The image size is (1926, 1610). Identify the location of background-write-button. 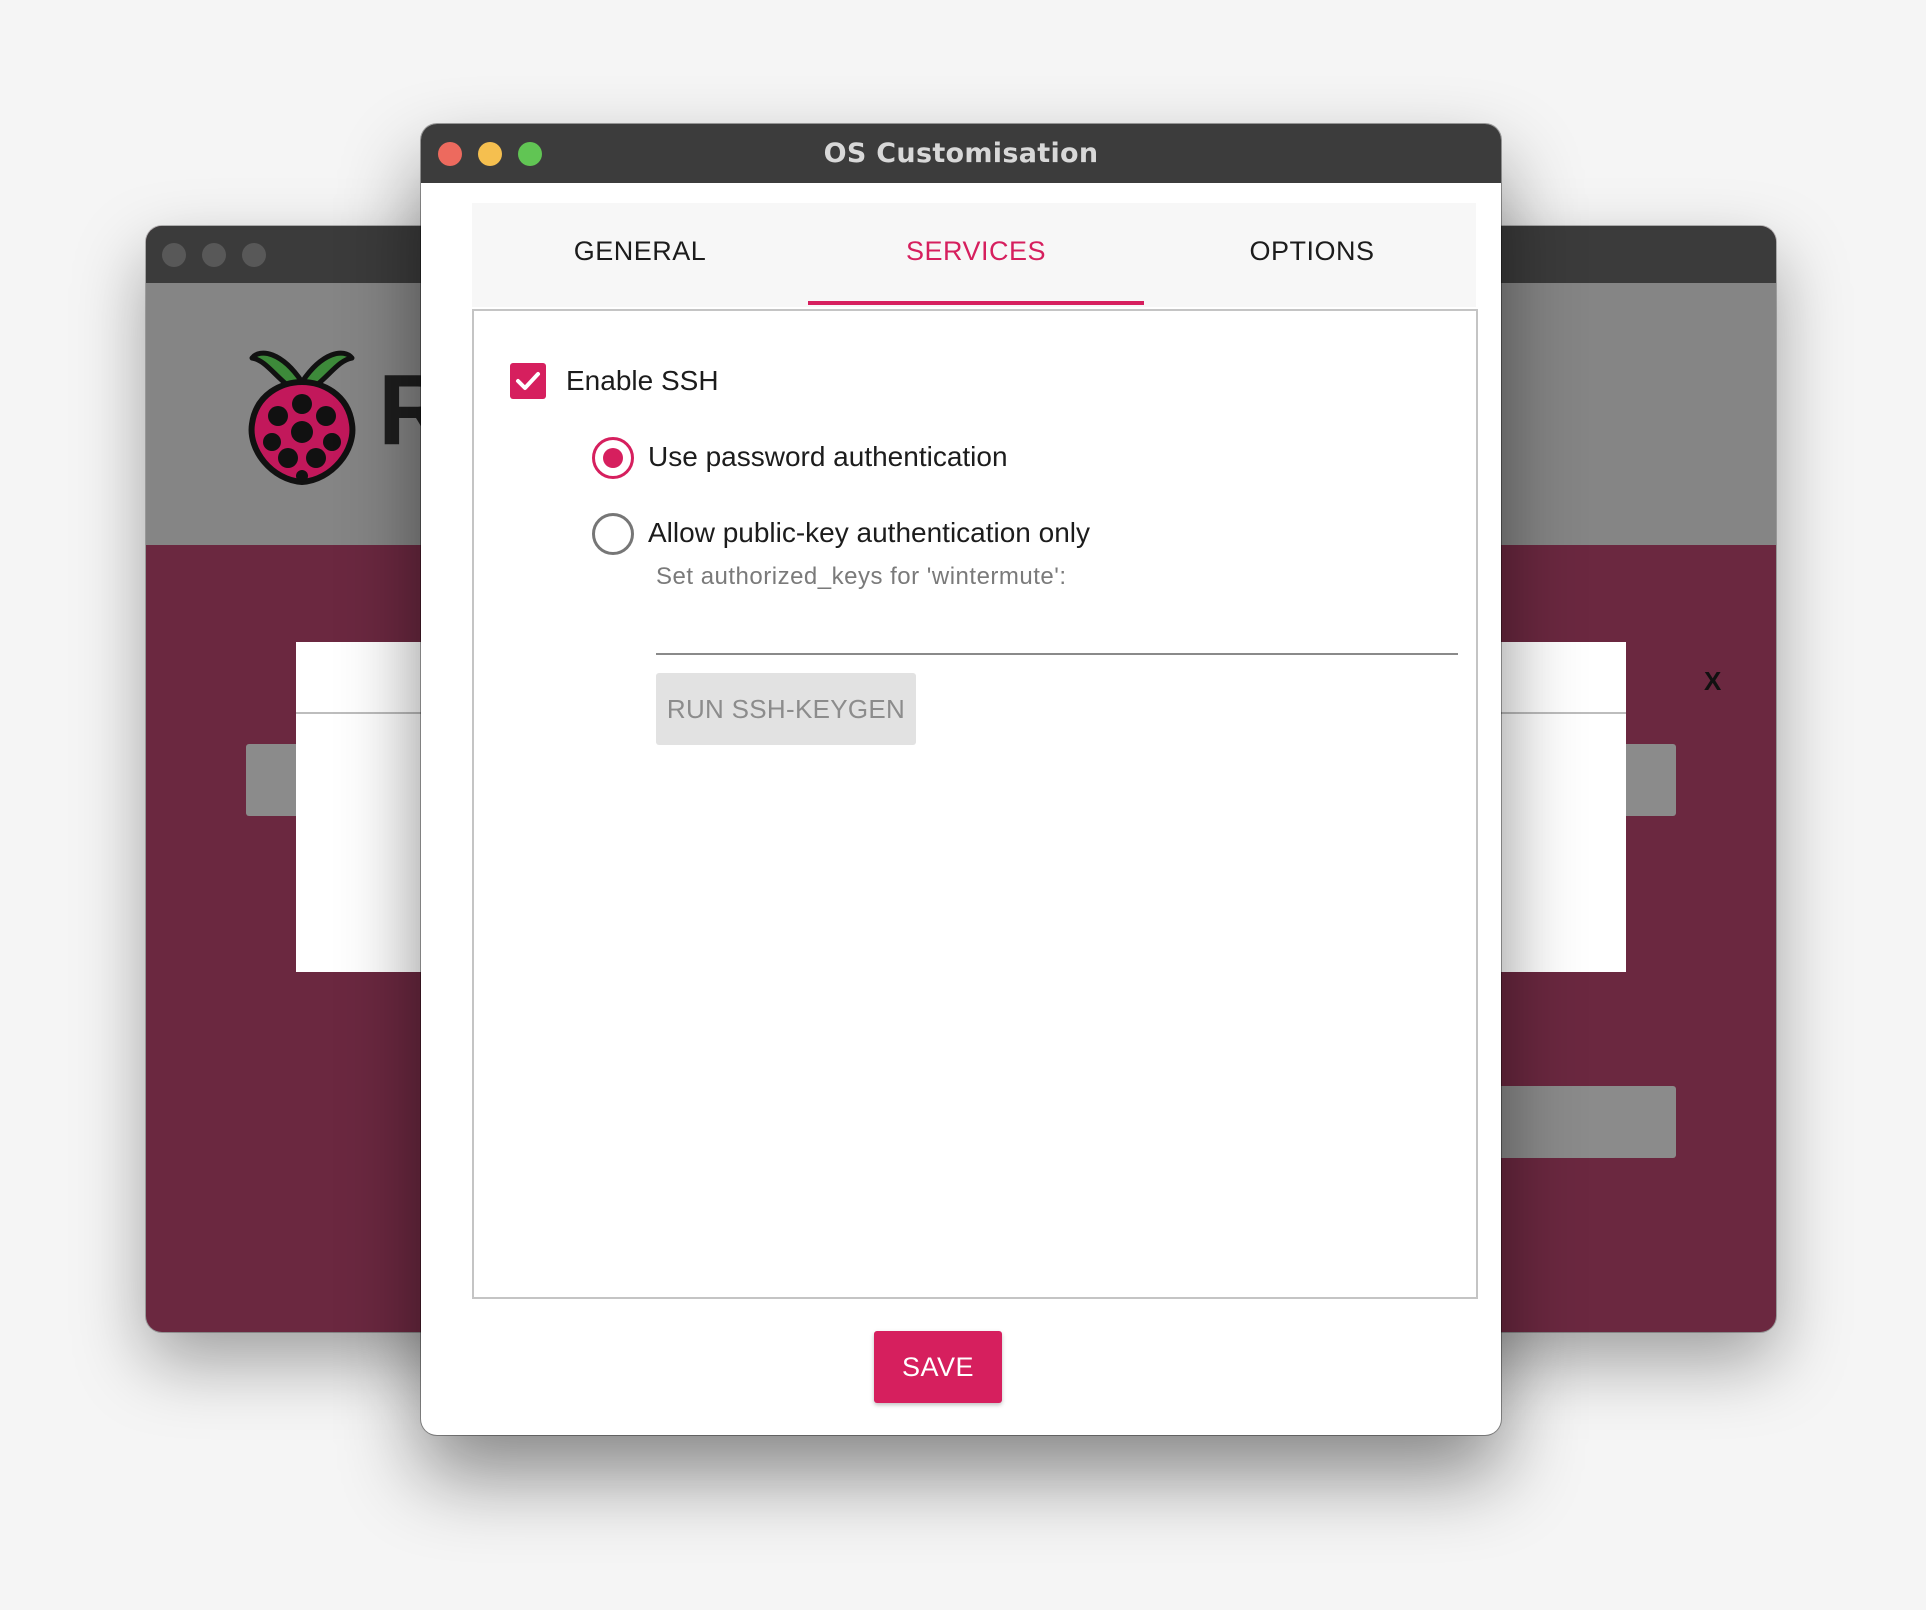
(1586, 1122).